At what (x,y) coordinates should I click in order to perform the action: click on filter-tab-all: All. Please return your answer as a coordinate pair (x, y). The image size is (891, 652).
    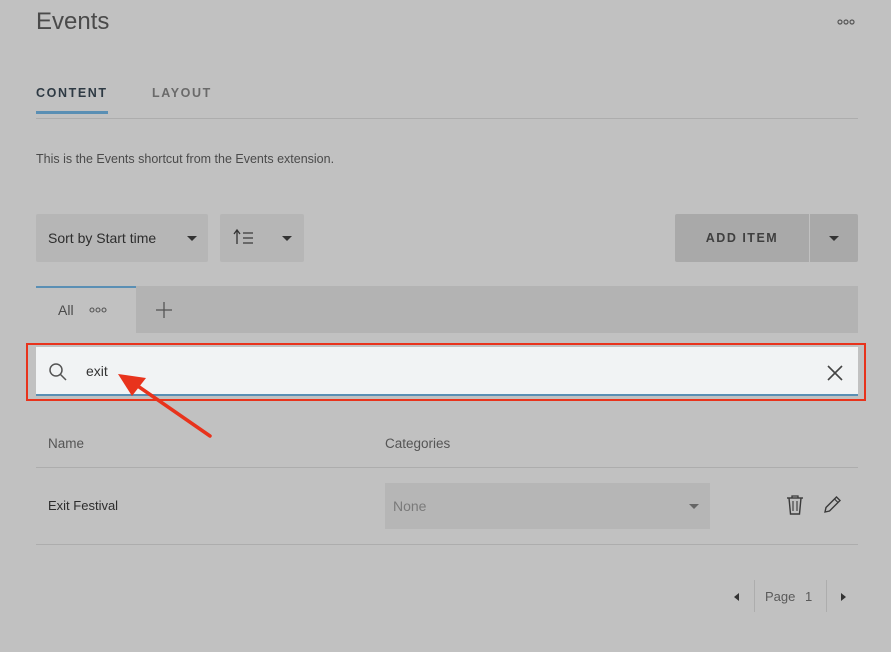
    Looking at the image, I should click on (86, 309).